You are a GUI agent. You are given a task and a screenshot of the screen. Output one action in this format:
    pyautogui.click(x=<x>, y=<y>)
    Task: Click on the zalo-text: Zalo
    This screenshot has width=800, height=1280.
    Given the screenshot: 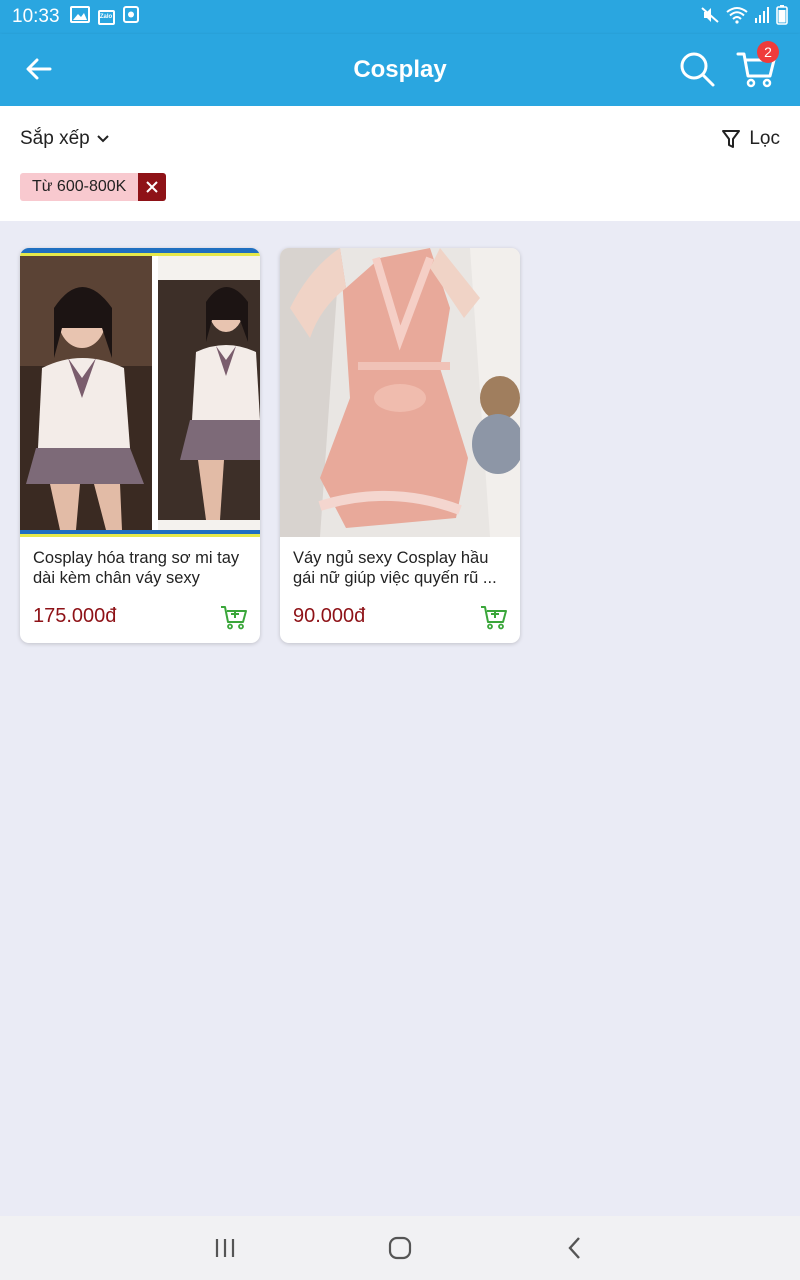 What is the action you would take?
    pyautogui.click(x=106, y=17)
    